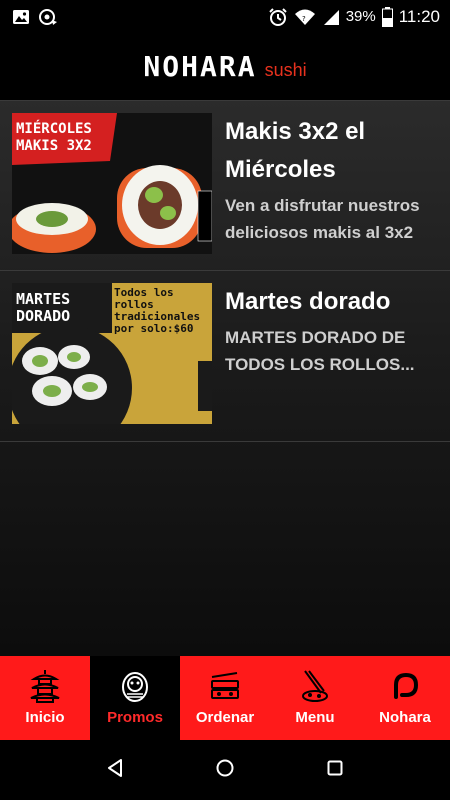 The image size is (450, 800). I want to click on chopsticks-icon, so click(315, 686).